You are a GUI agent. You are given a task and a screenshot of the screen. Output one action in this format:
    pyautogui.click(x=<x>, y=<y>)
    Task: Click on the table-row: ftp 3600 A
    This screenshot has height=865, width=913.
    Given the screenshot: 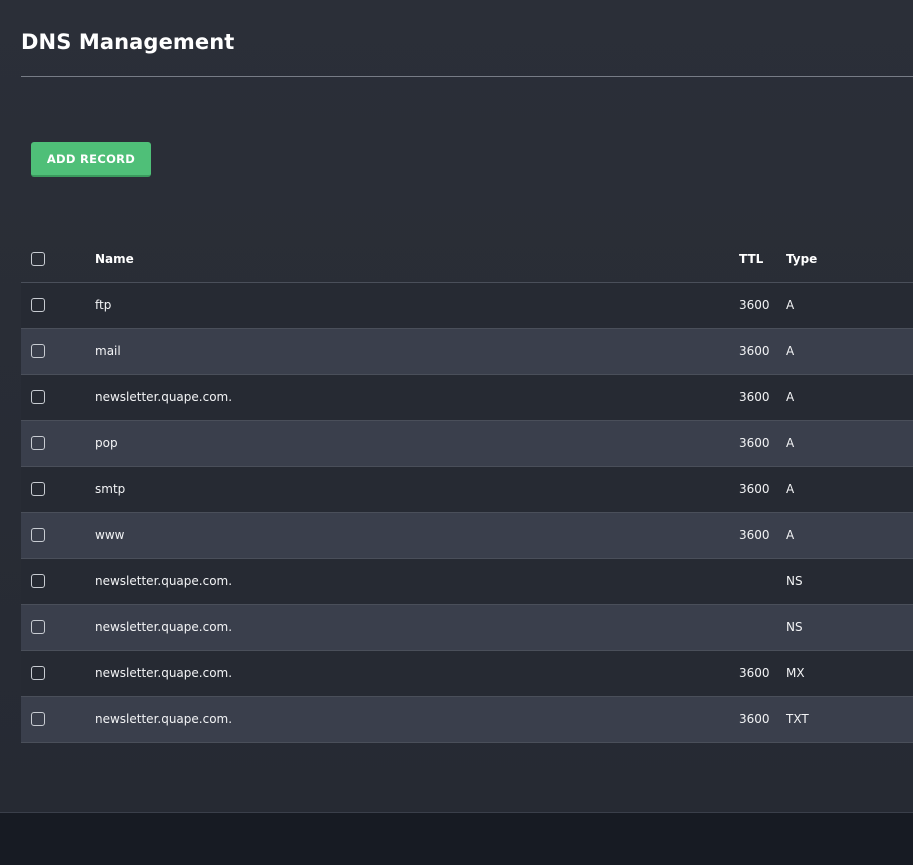 What is the action you would take?
    pyautogui.click(x=467, y=305)
    